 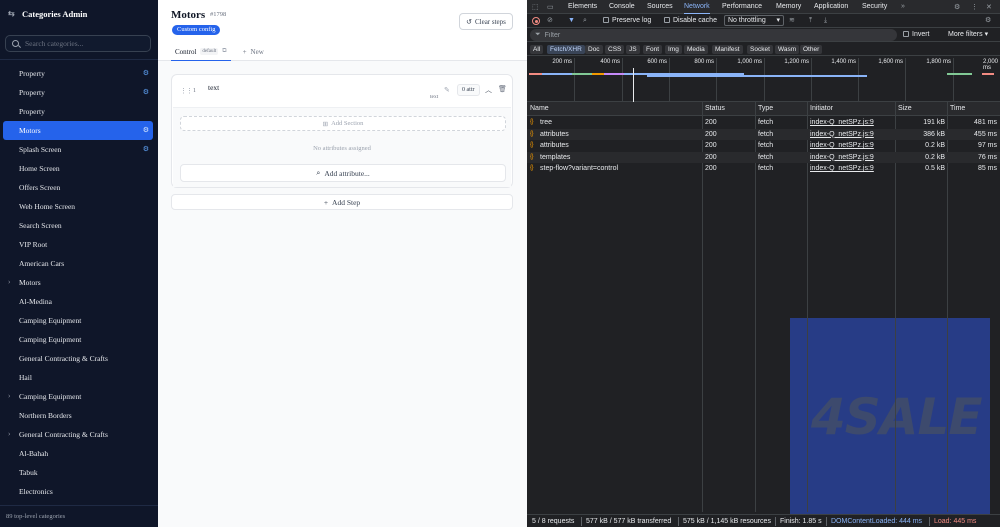 What do you see at coordinates (825, 21) in the screenshot?
I see `export-icon: ⤓` at bounding box center [825, 21].